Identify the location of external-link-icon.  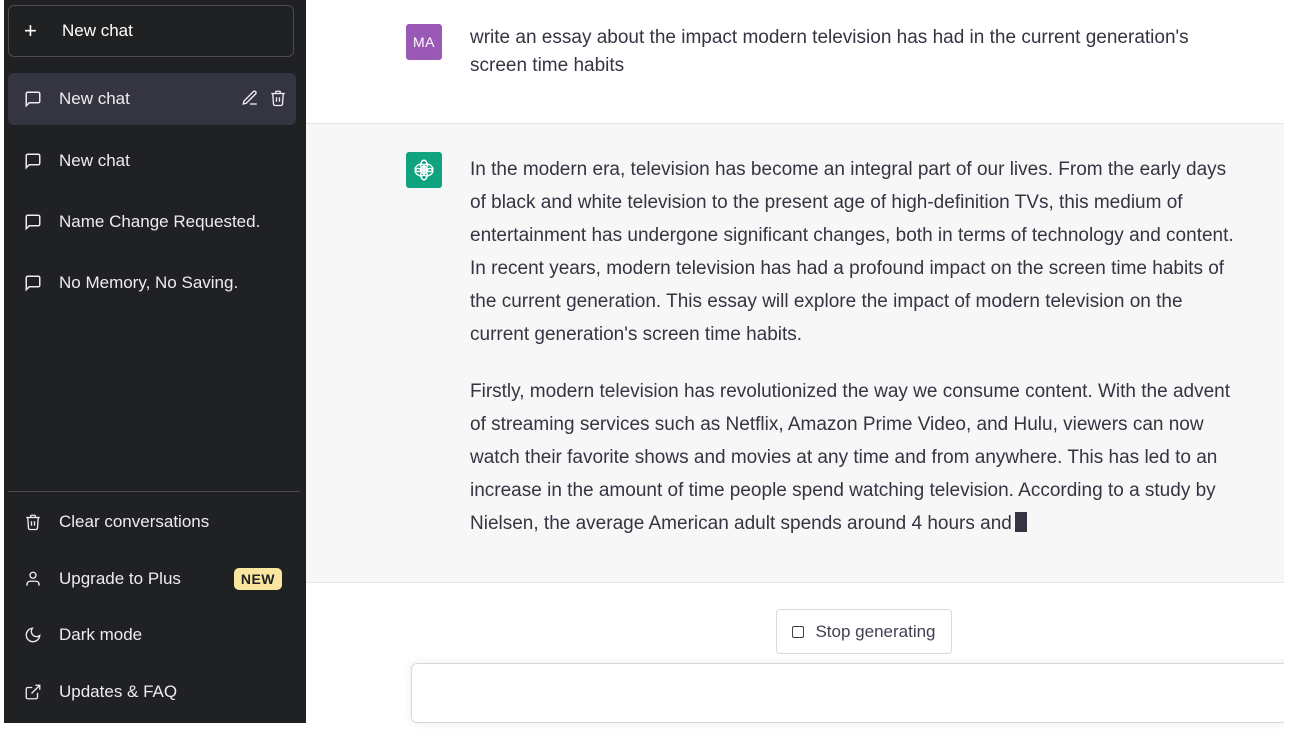
(33, 692).